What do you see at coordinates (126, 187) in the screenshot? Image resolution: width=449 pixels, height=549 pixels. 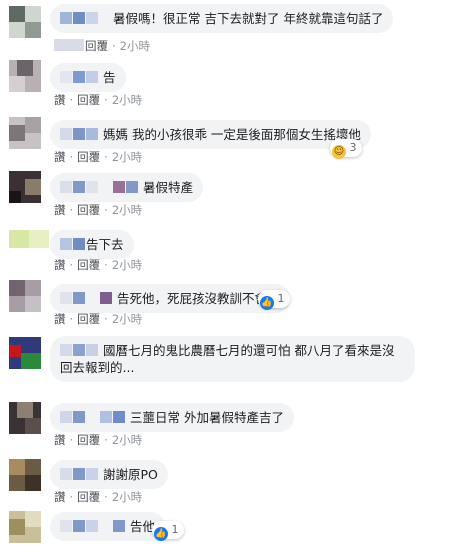 I see `comment-bubble: 暑假特產` at bounding box center [126, 187].